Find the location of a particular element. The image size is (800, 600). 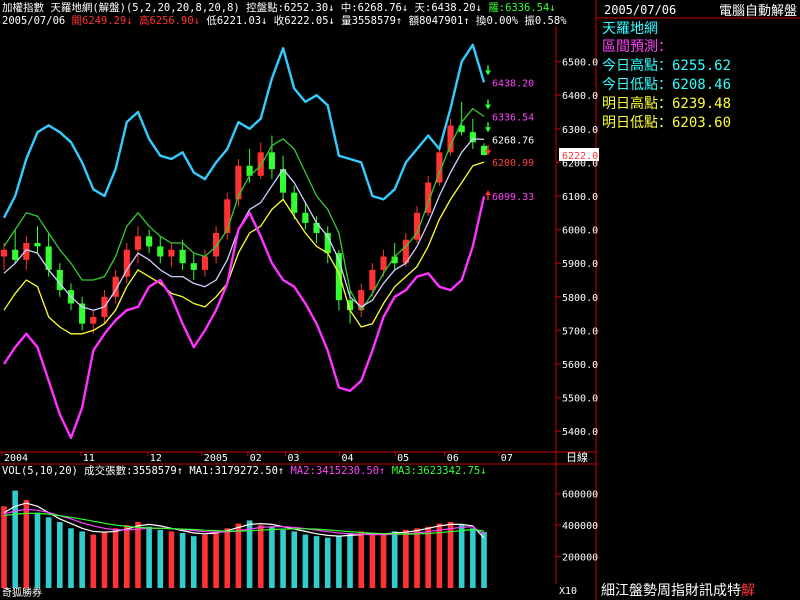

price-tick-label: 6000.0 is located at coordinates (580, 231).